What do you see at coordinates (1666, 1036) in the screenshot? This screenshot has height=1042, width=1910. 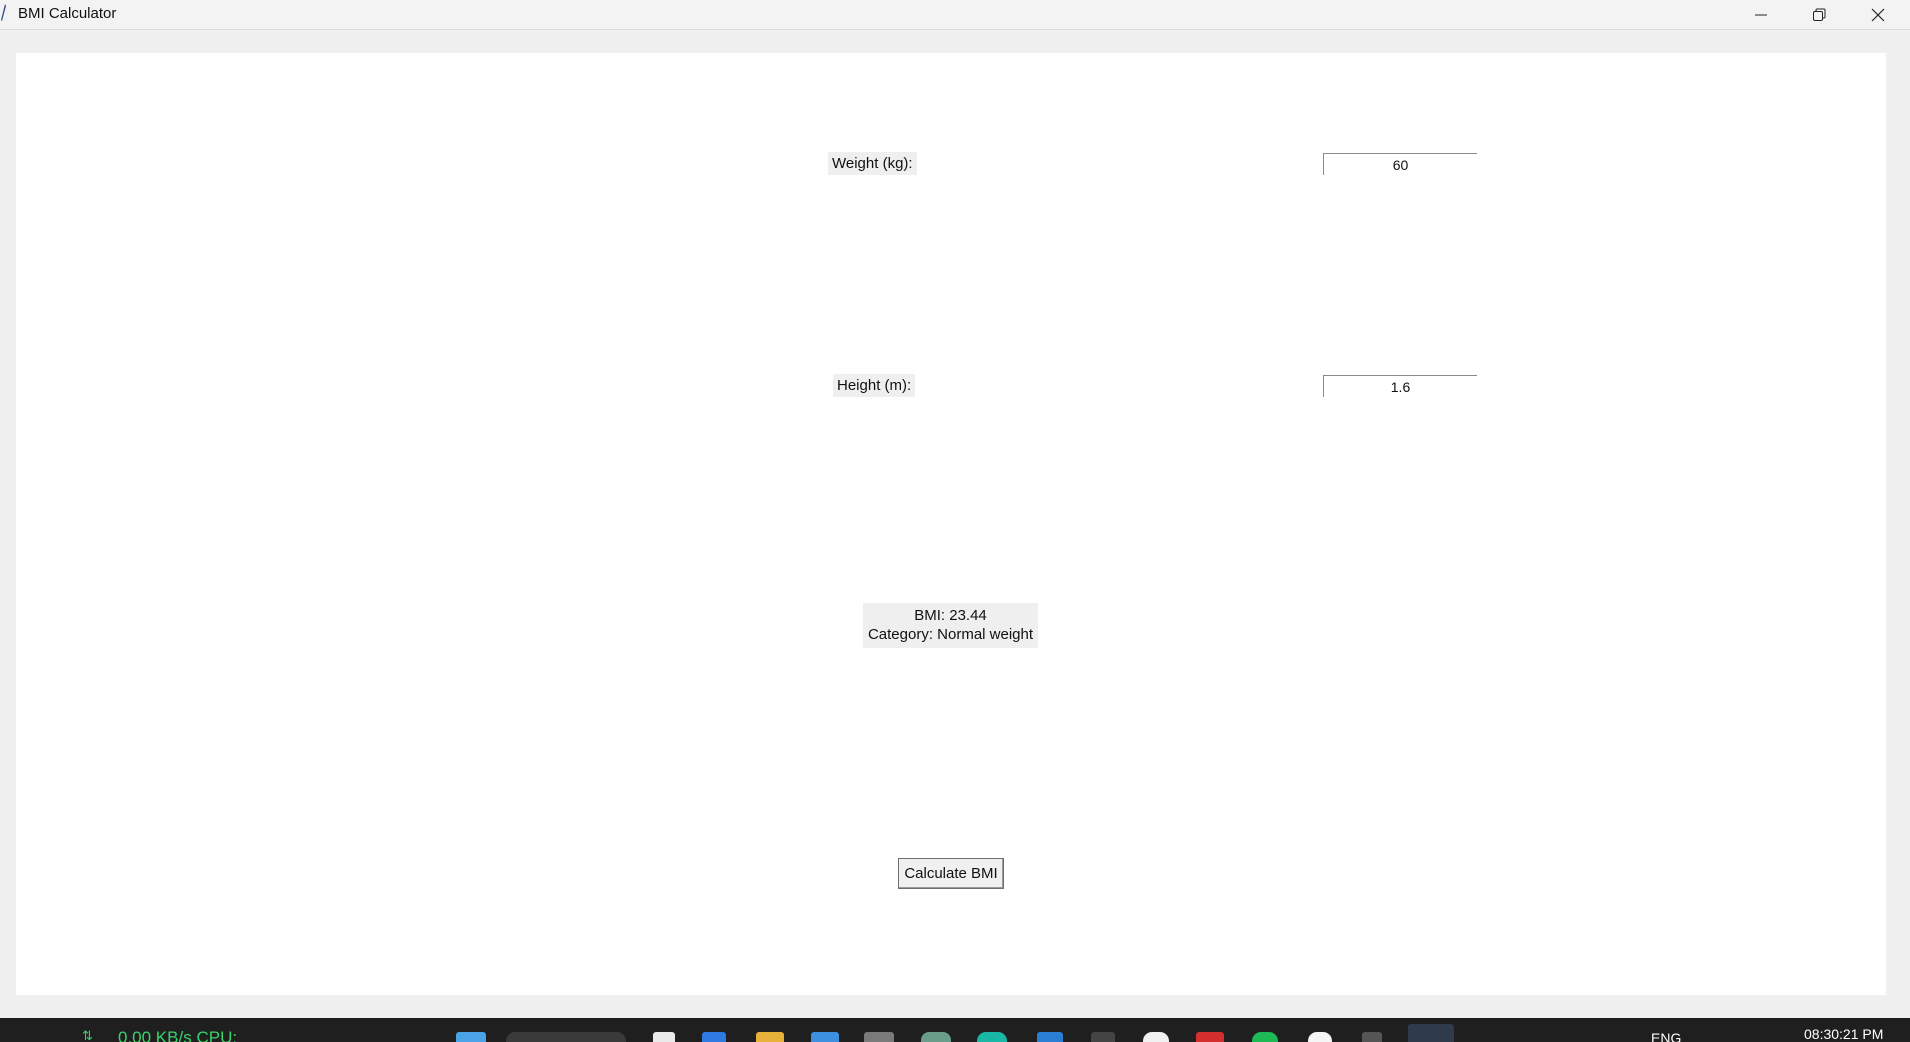 I see `language-indicator: ENG` at bounding box center [1666, 1036].